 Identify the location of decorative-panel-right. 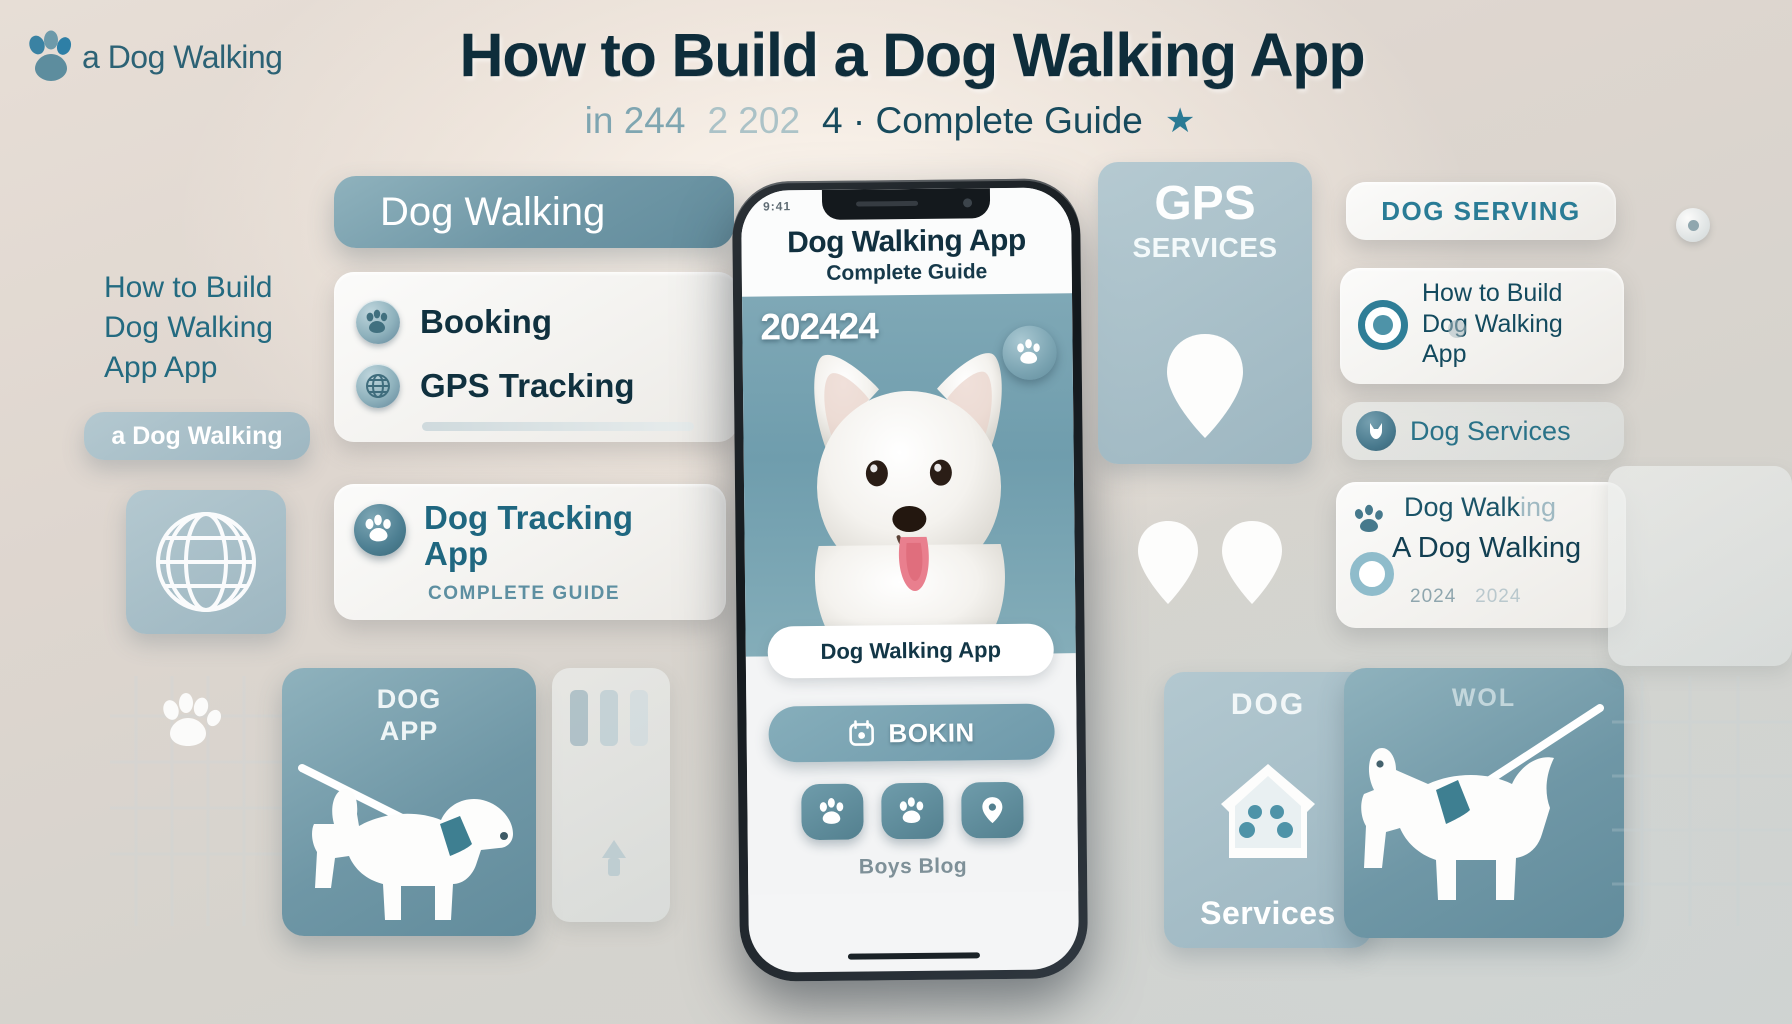
(1700, 566).